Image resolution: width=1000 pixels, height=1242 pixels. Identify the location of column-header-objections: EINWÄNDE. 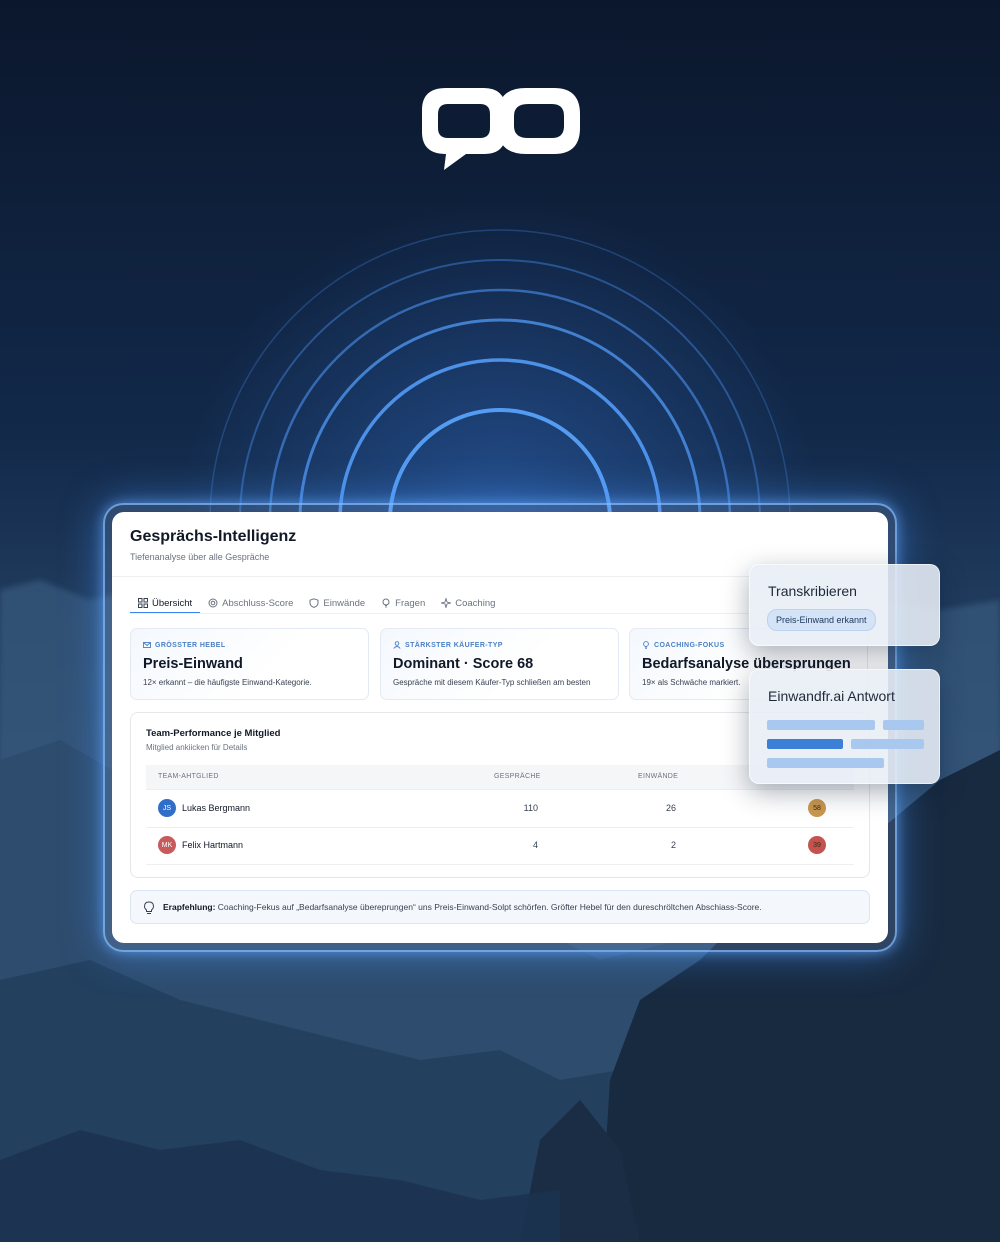
(658, 776).